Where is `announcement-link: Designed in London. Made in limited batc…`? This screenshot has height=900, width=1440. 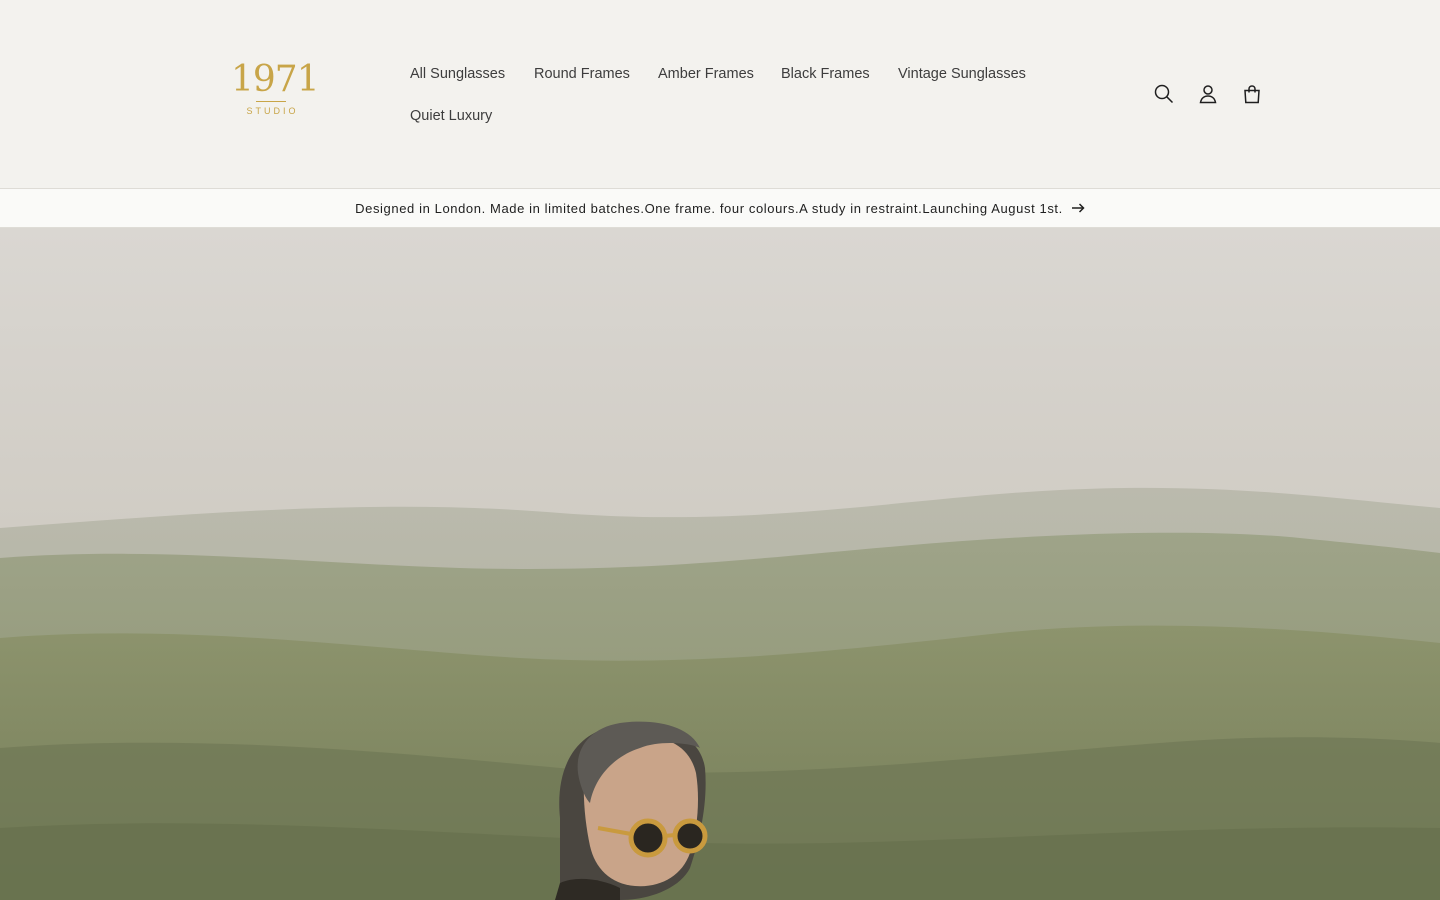 announcement-link: Designed in London. Made in limited batc… is located at coordinates (720, 208).